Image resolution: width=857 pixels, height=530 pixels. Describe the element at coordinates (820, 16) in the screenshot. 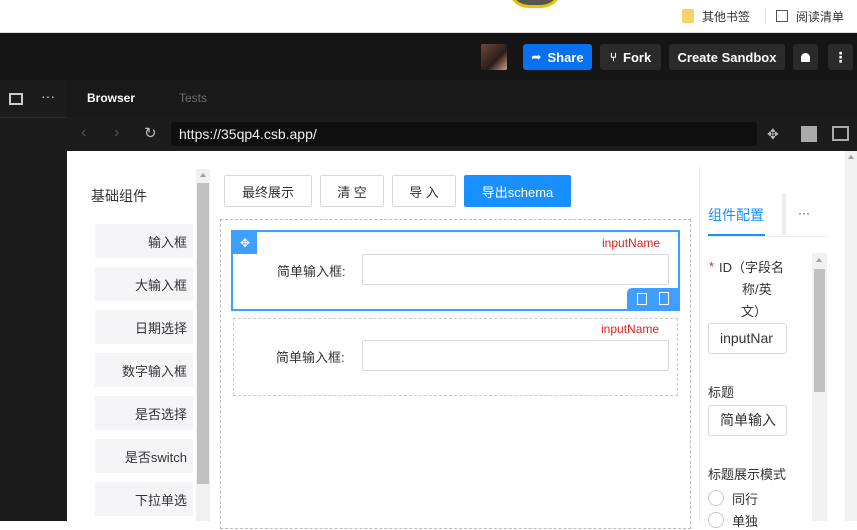

I see `bookmark-label: 阅读清单` at that location.